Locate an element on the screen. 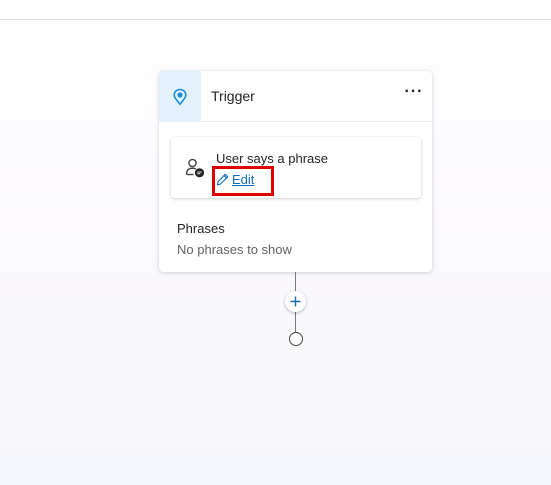 The height and width of the screenshot is (485, 551). add-node-button is located at coordinates (295, 301).